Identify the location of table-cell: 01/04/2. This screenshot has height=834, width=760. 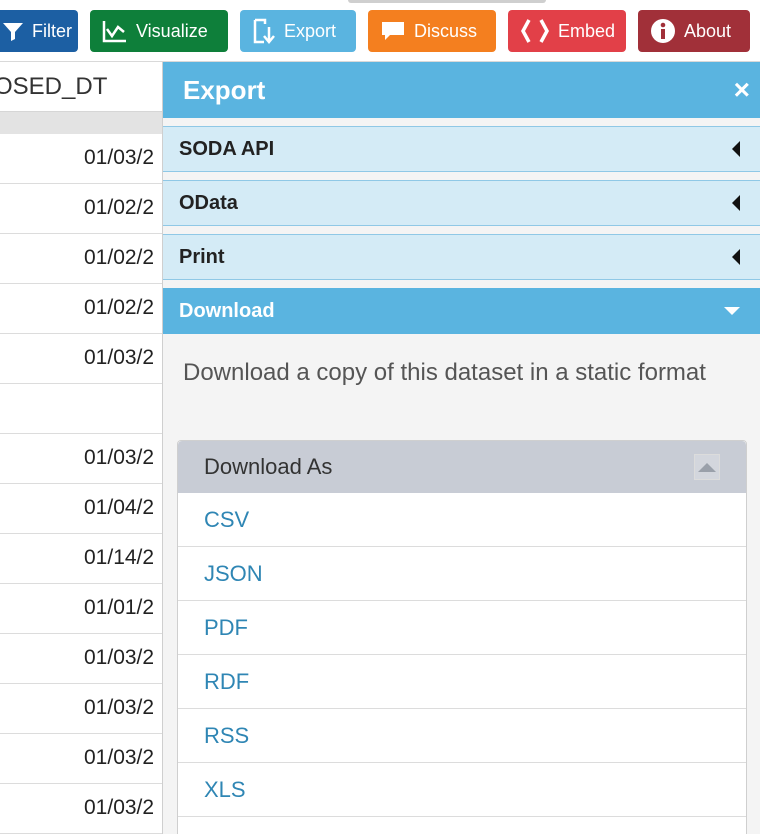
(119, 507).